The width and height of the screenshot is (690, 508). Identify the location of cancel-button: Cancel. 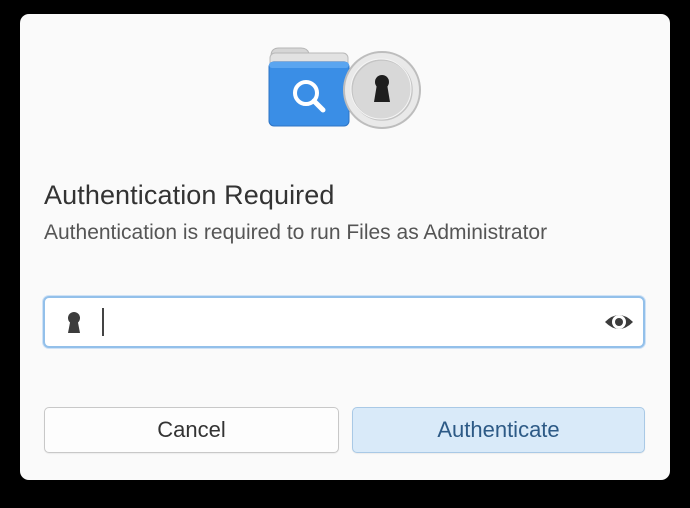
(191, 430).